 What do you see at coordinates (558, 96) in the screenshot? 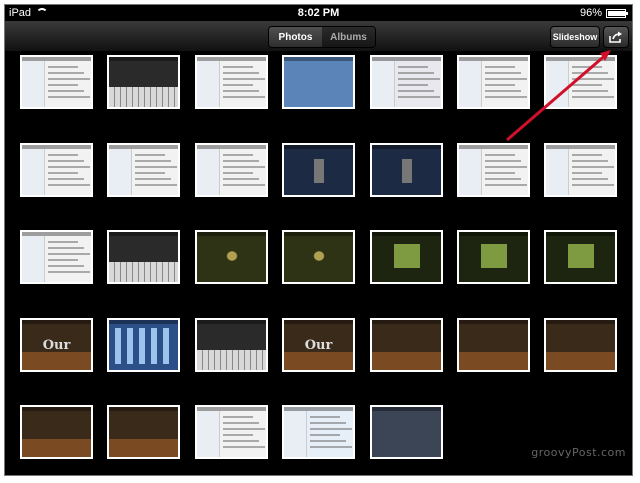
I see `annotation-arrow` at bounding box center [558, 96].